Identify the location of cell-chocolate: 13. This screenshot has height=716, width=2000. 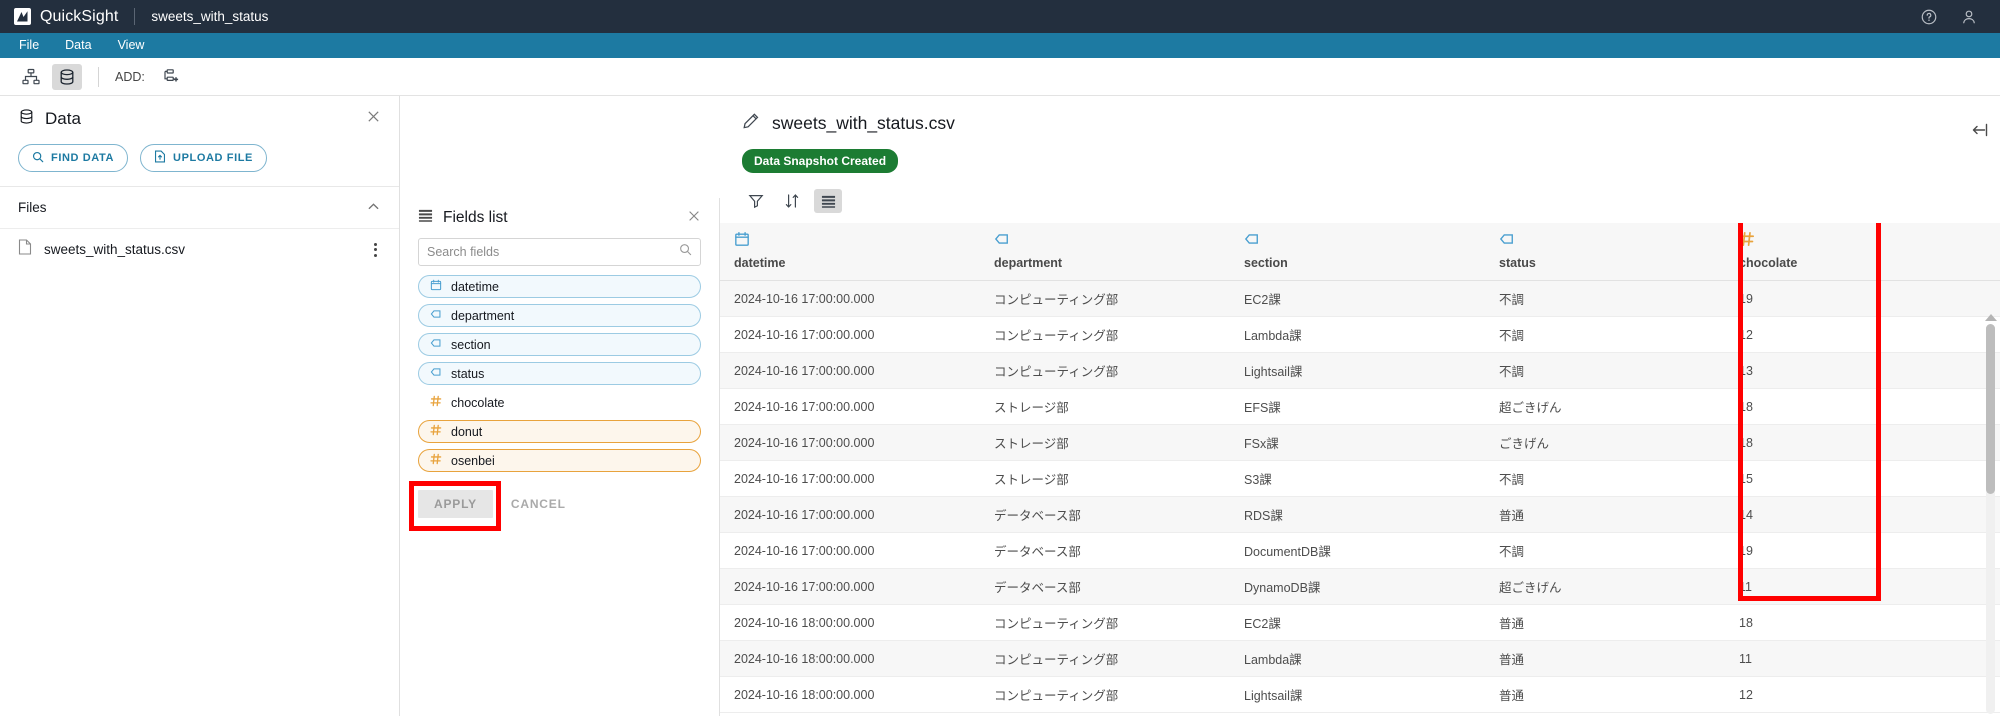
(1800, 370).